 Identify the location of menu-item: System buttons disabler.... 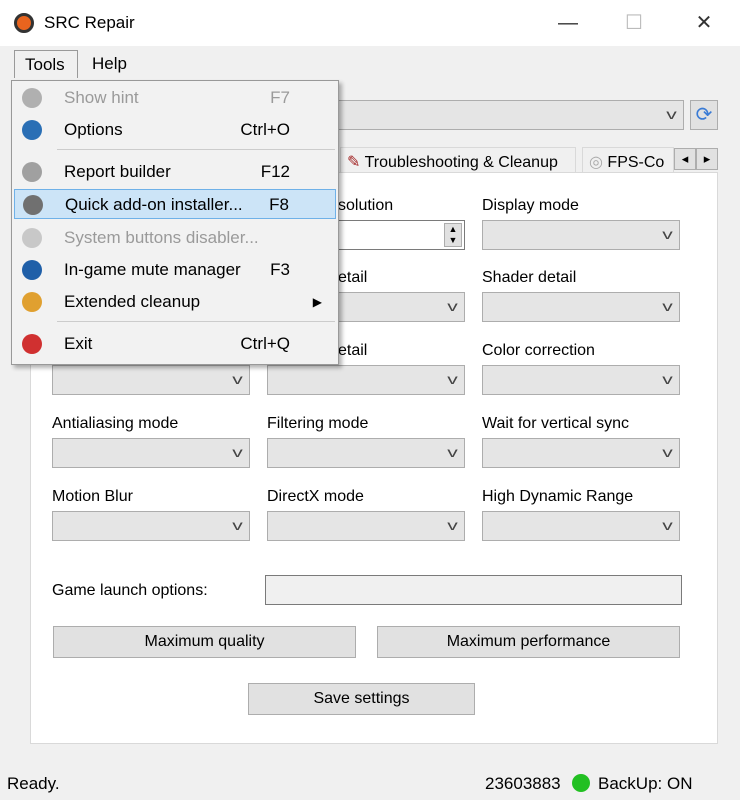
(175, 238).